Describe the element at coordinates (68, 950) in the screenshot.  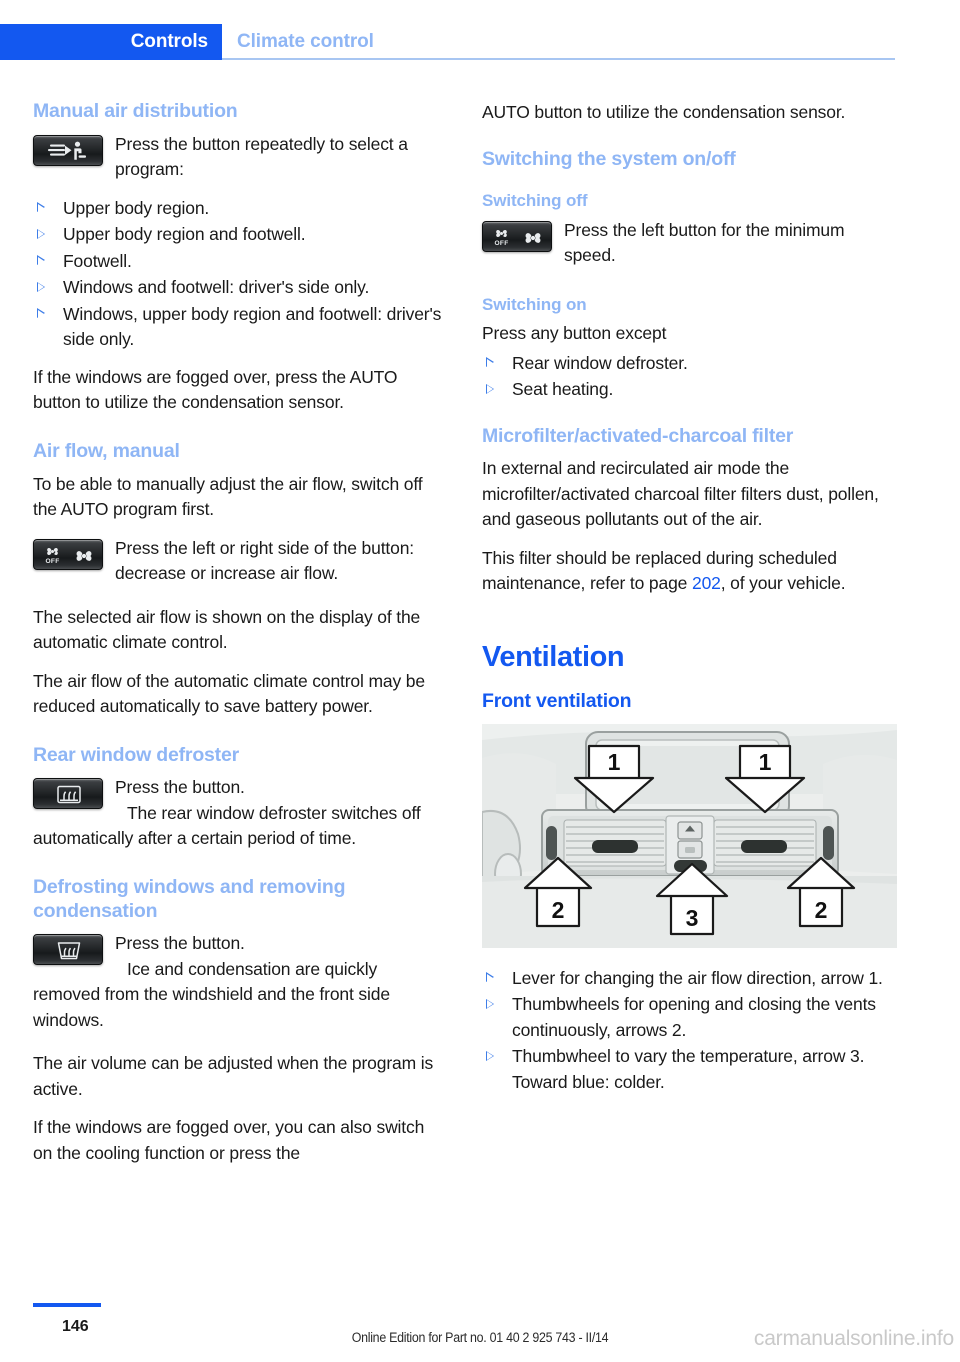
I see `windshield-defroster-button-icon` at that location.